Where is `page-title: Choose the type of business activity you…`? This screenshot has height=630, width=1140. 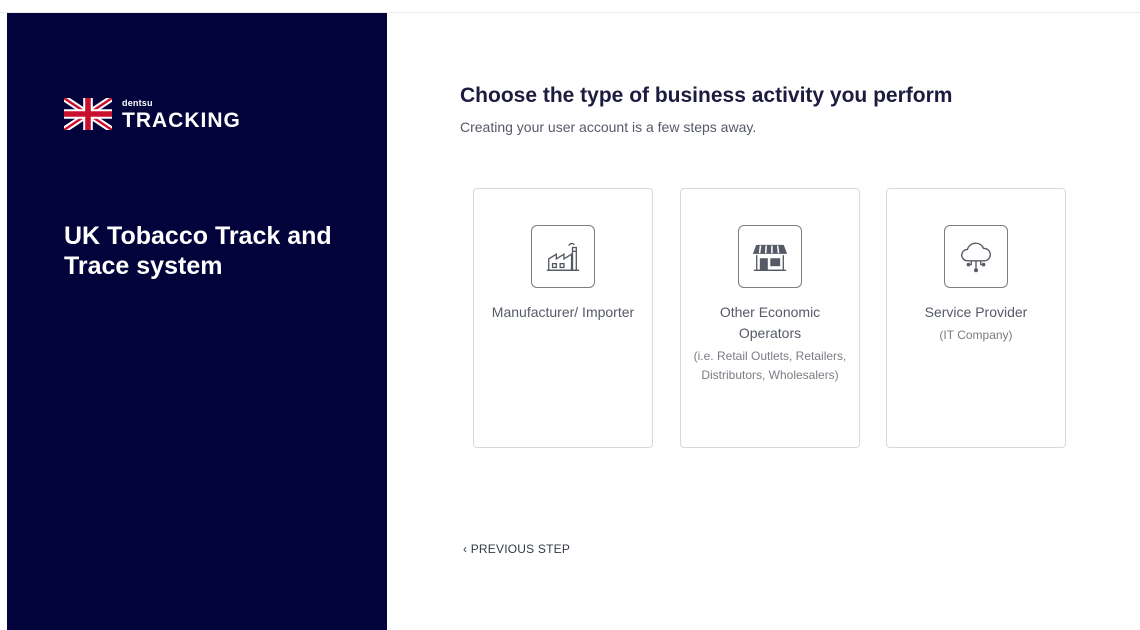 page-title: Choose the type of business activity you… is located at coordinates (706, 95).